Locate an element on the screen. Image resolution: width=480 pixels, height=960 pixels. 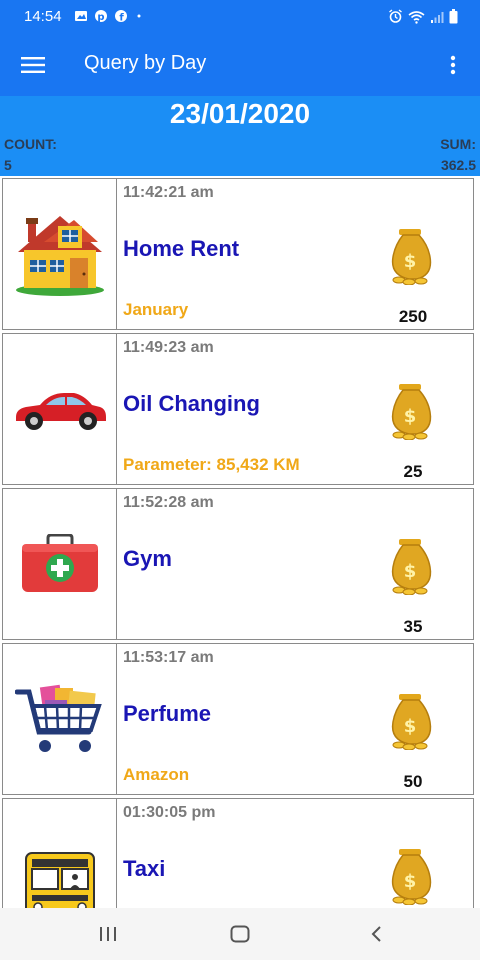
alarm-icon is located at coordinates (395, 16).